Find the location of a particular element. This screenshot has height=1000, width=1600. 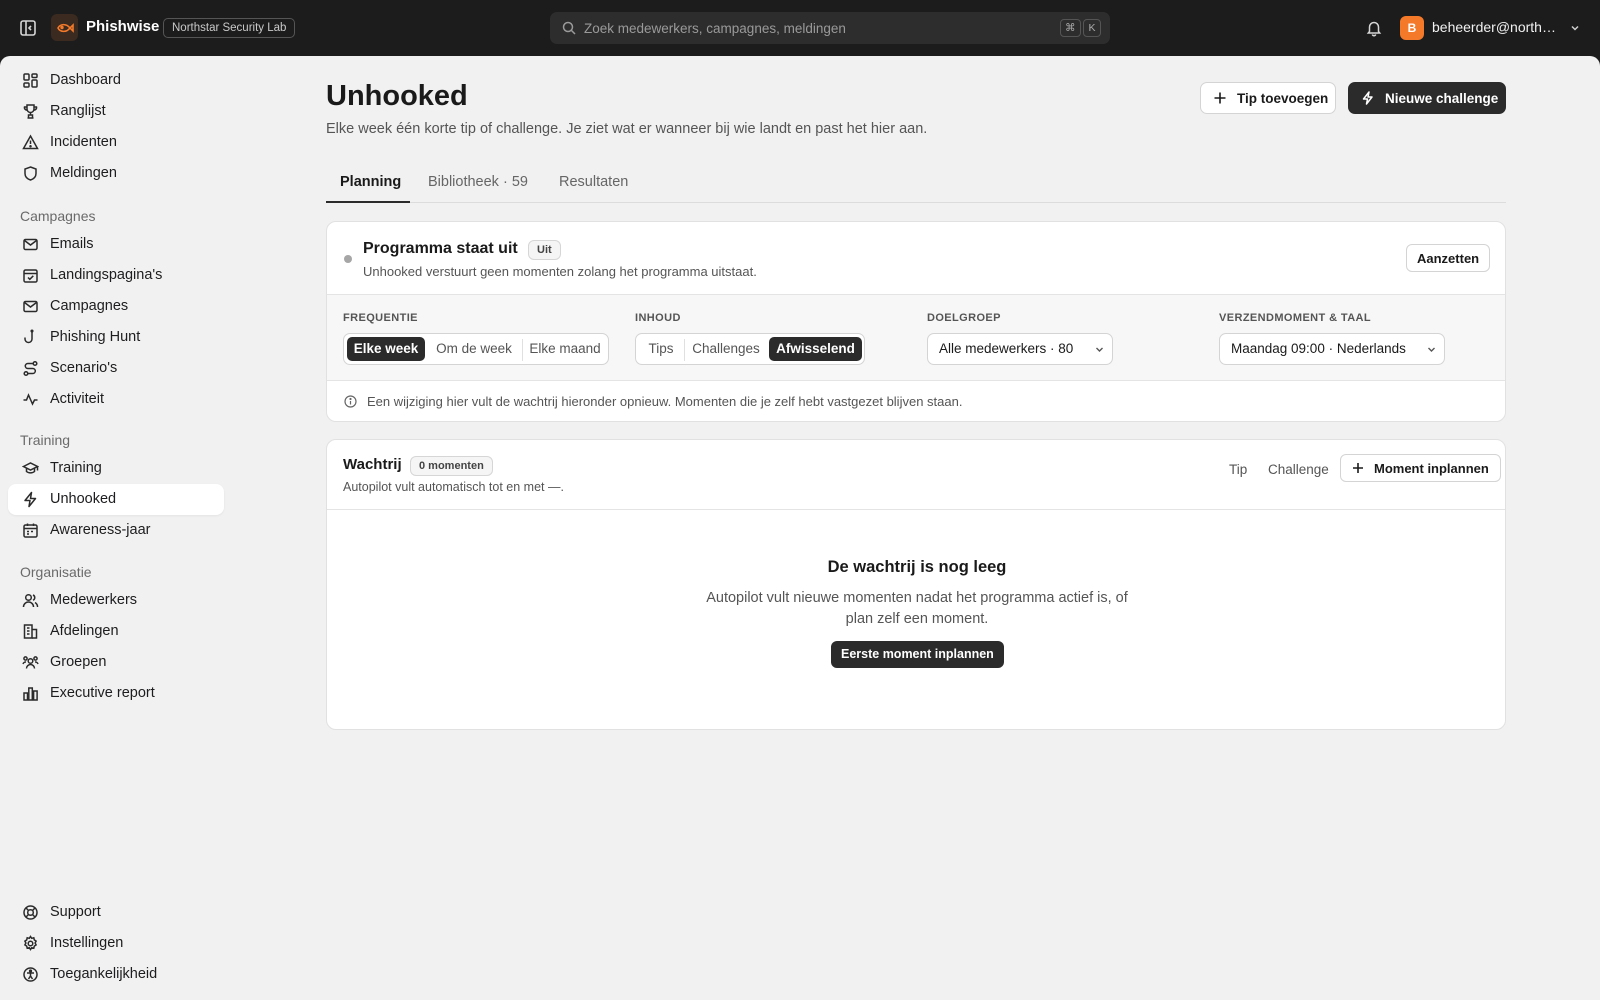

grid-icon is located at coordinates (30, 80).